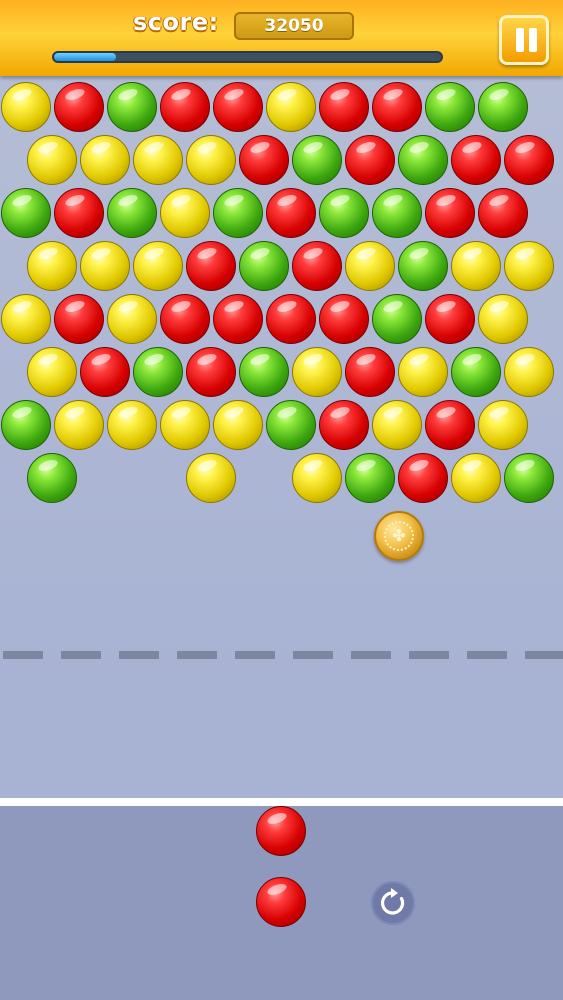  I want to click on danger-line, so click(281, 655).